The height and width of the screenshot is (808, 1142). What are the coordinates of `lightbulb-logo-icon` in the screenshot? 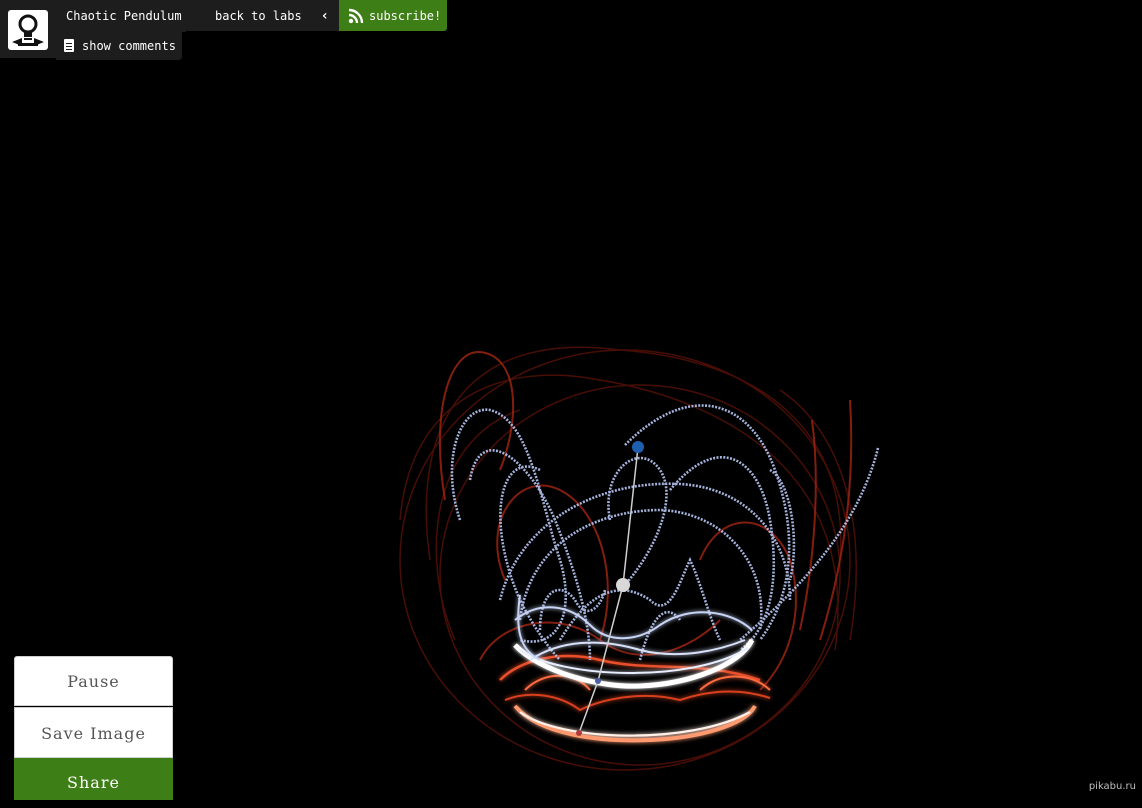 It's located at (28, 30).